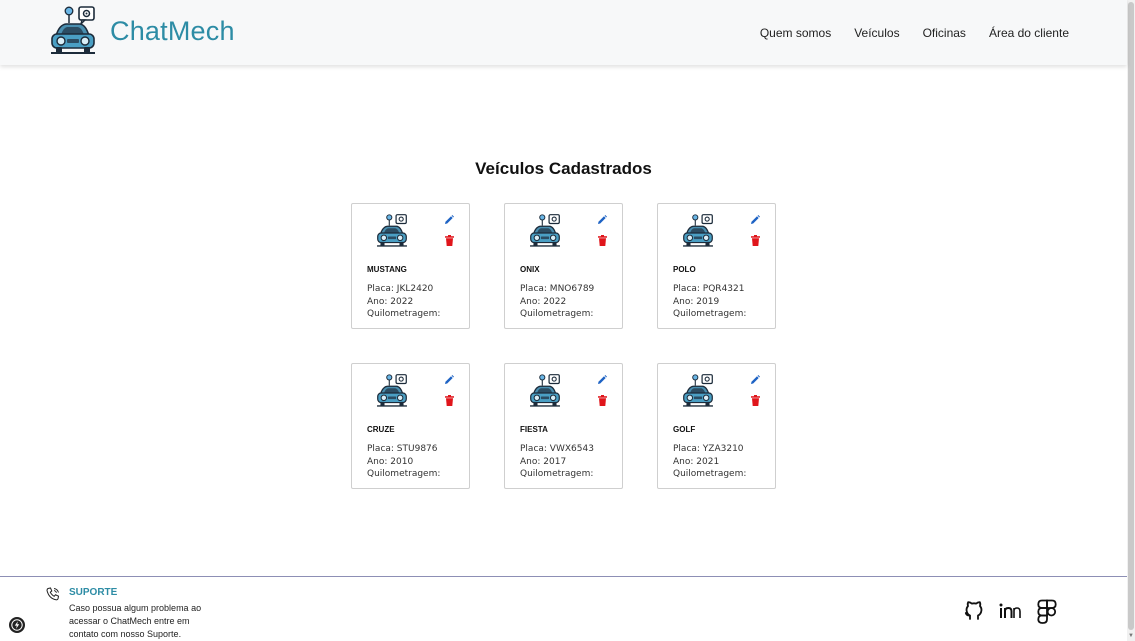 The width and height of the screenshot is (1135, 641). What do you see at coordinates (795, 33) in the screenshot?
I see `nav-link-quem-somos: Quem somos` at bounding box center [795, 33].